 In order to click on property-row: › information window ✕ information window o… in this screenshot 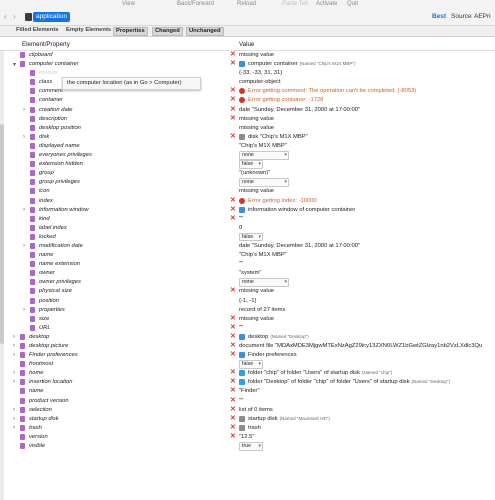, I will do `click(252, 210)`.